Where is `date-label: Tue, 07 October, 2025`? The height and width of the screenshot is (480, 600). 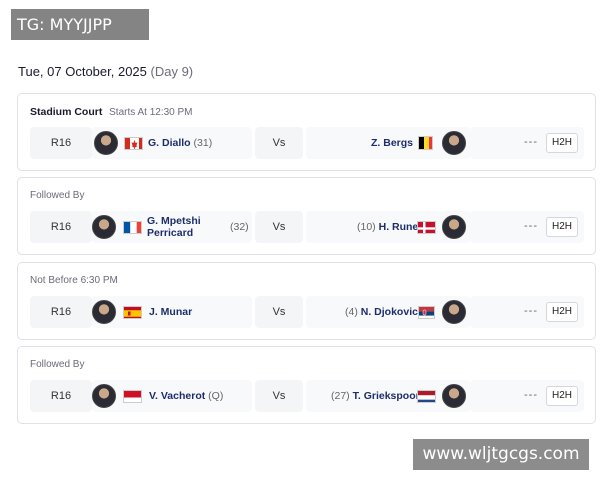
date-label: Tue, 07 October, 2025 is located at coordinates (82, 71).